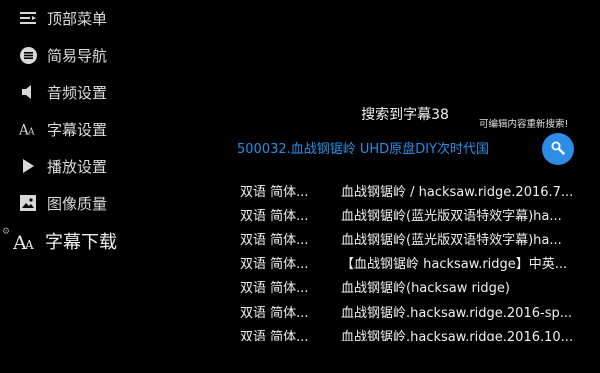 This screenshot has height=373, width=600. What do you see at coordinates (28, 18) in the screenshot?
I see `list-icon` at bounding box center [28, 18].